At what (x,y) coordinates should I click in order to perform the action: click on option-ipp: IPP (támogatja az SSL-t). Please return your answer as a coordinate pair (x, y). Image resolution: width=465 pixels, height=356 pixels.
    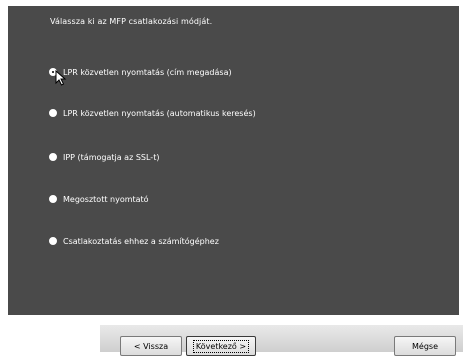
    Looking at the image, I should click on (104, 157).